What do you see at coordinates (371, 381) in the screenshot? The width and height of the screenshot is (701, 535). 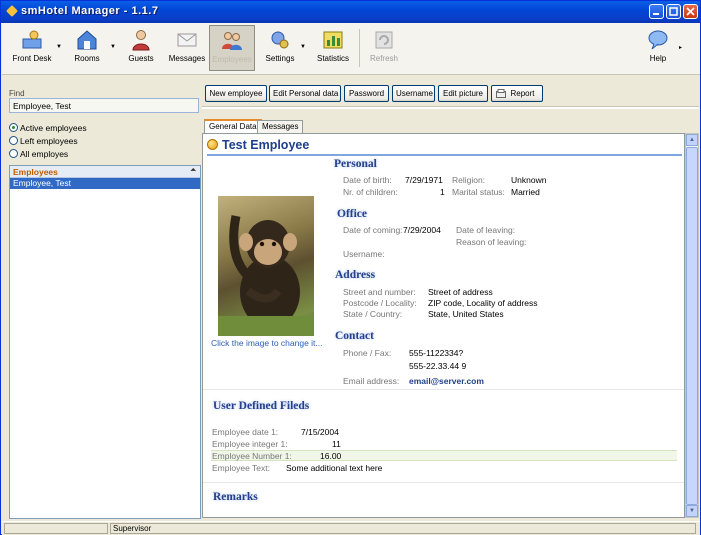 I see `email-label: Email address:` at bounding box center [371, 381].